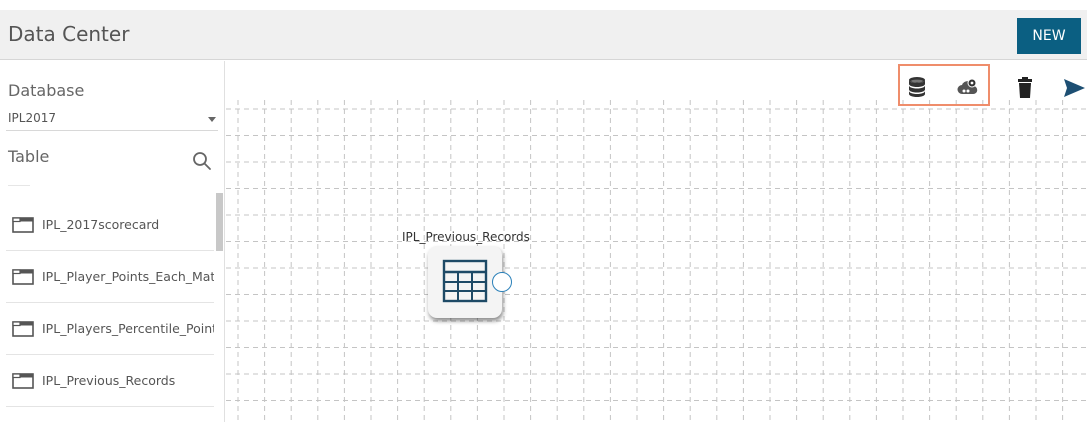 The width and height of the screenshot is (1087, 422). Describe the element at coordinates (1074, 88) in the screenshot. I see `send-icon` at that location.